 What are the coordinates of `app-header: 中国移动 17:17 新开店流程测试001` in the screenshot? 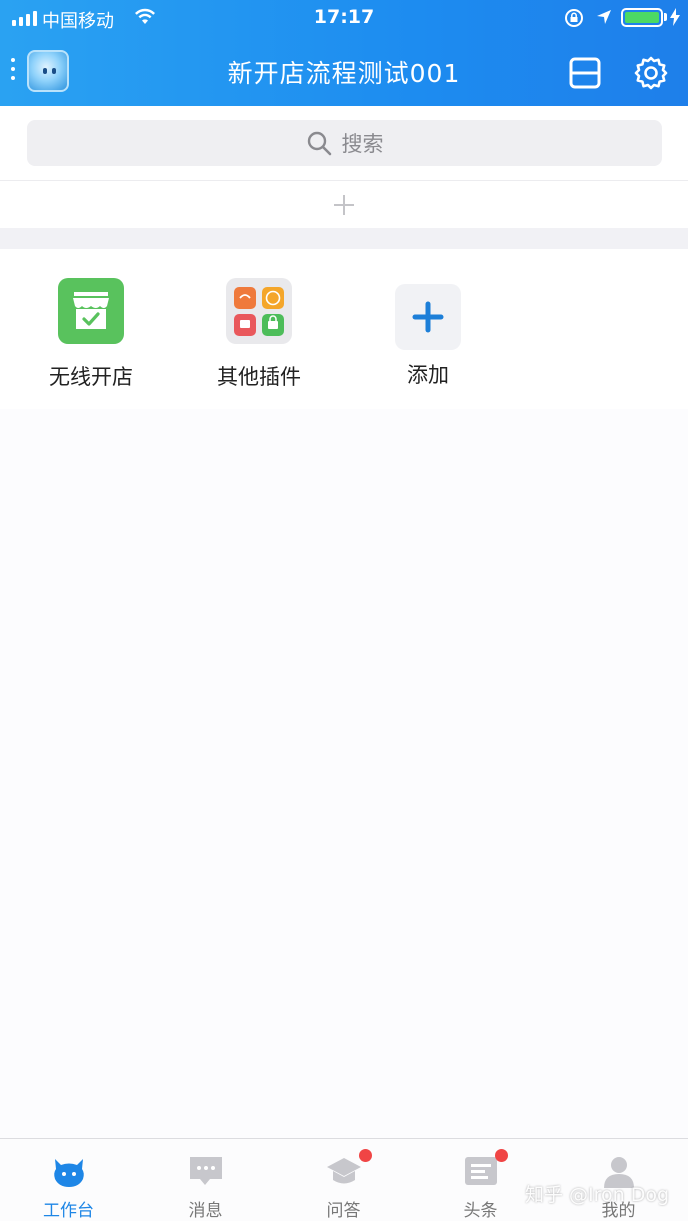 It's located at (344, 53).